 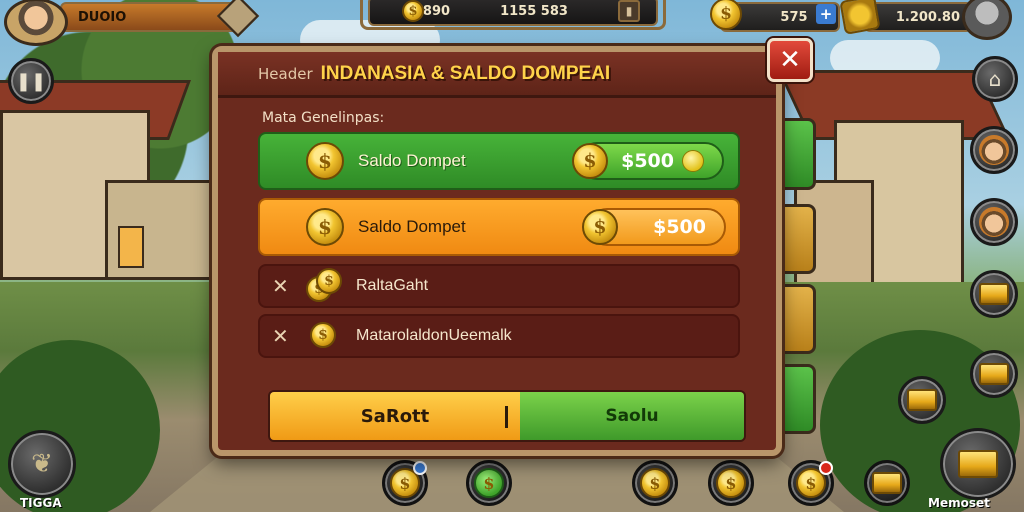 I want to click on map-button-label: TIGGA, so click(x=41, y=503).